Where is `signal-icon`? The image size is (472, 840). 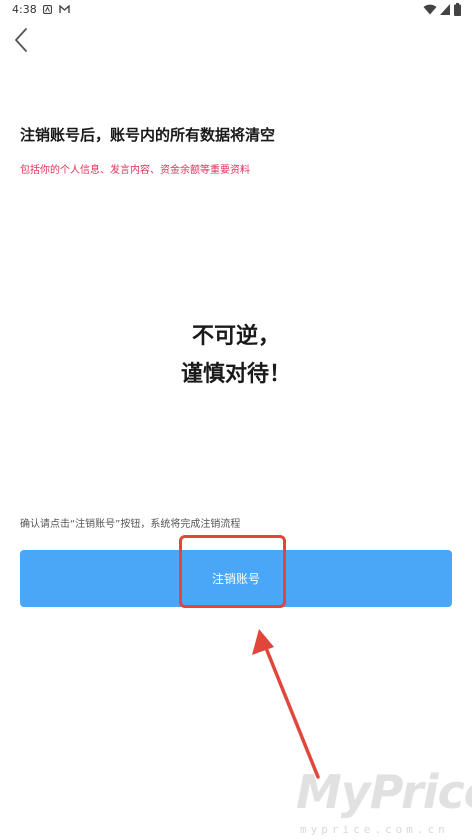
signal-icon is located at coordinates (445, 9).